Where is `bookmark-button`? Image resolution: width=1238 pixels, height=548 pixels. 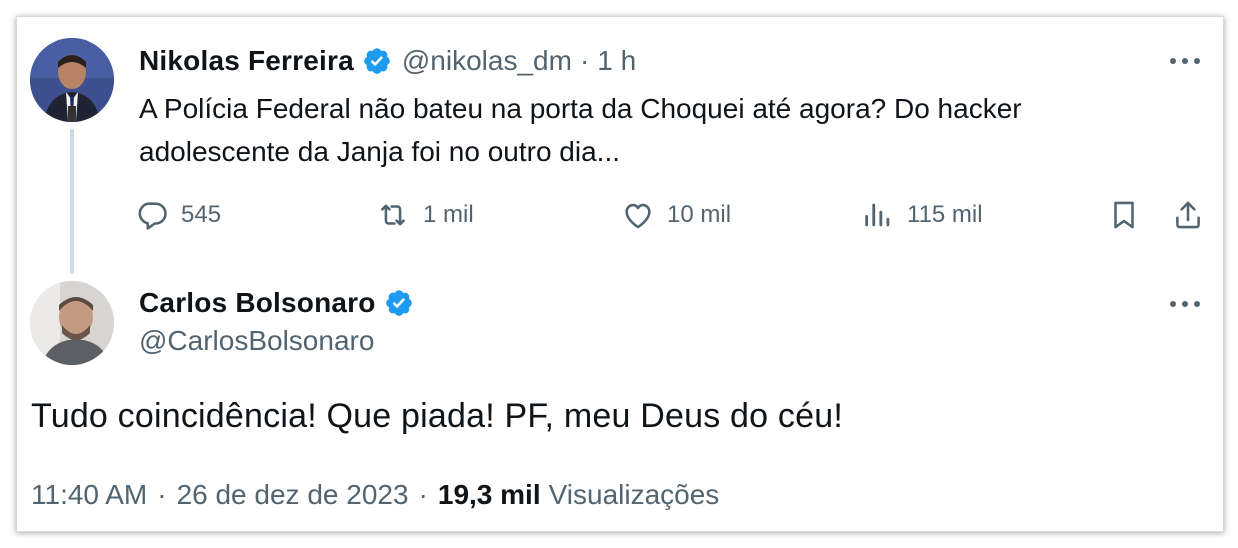
bookmark-button is located at coordinates (1124, 215).